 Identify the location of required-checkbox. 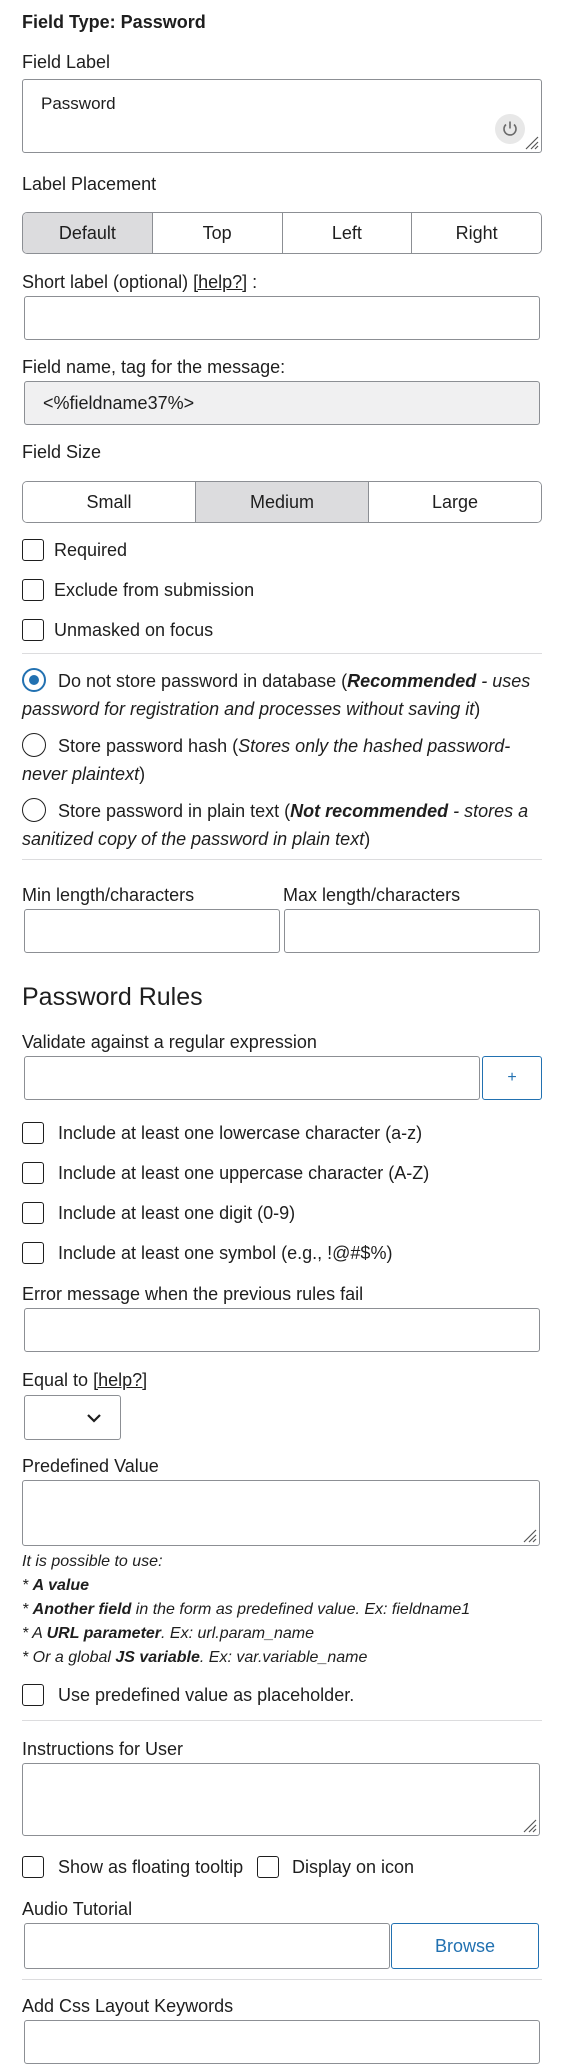
(33, 550).